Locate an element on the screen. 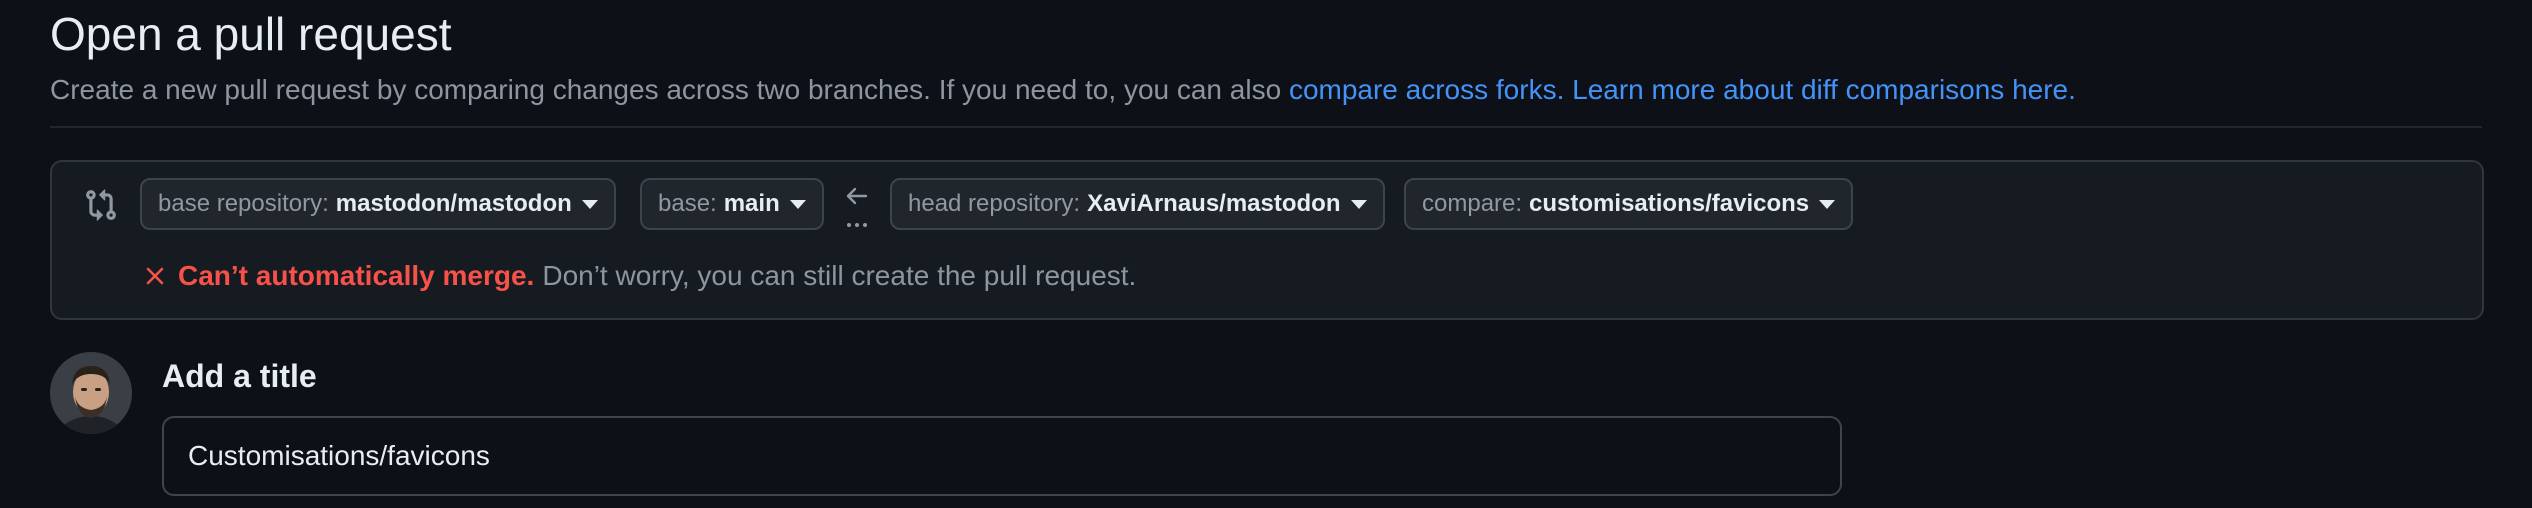  avatar is located at coordinates (91, 393).